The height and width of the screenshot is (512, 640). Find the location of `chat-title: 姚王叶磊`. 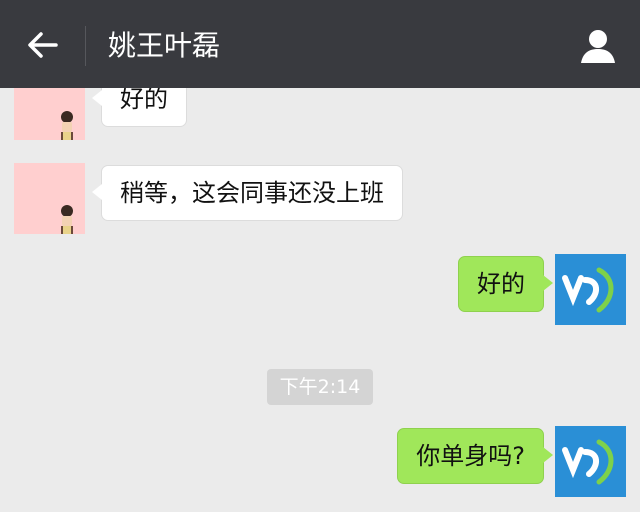

chat-title: 姚王叶磊 is located at coordinates (164, 45).